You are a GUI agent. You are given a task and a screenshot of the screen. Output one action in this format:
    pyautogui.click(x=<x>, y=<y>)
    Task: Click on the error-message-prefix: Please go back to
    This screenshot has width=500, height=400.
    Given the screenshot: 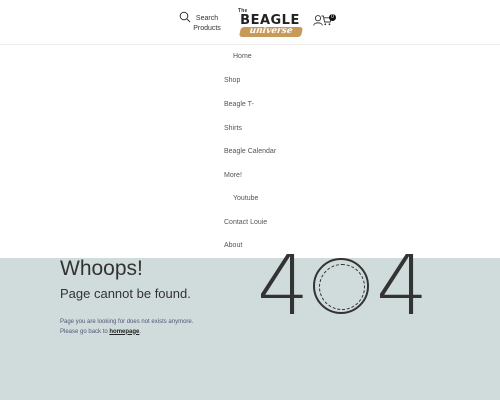 What is the action you would take?
    pyautogui.click(x=85, y=331)
    